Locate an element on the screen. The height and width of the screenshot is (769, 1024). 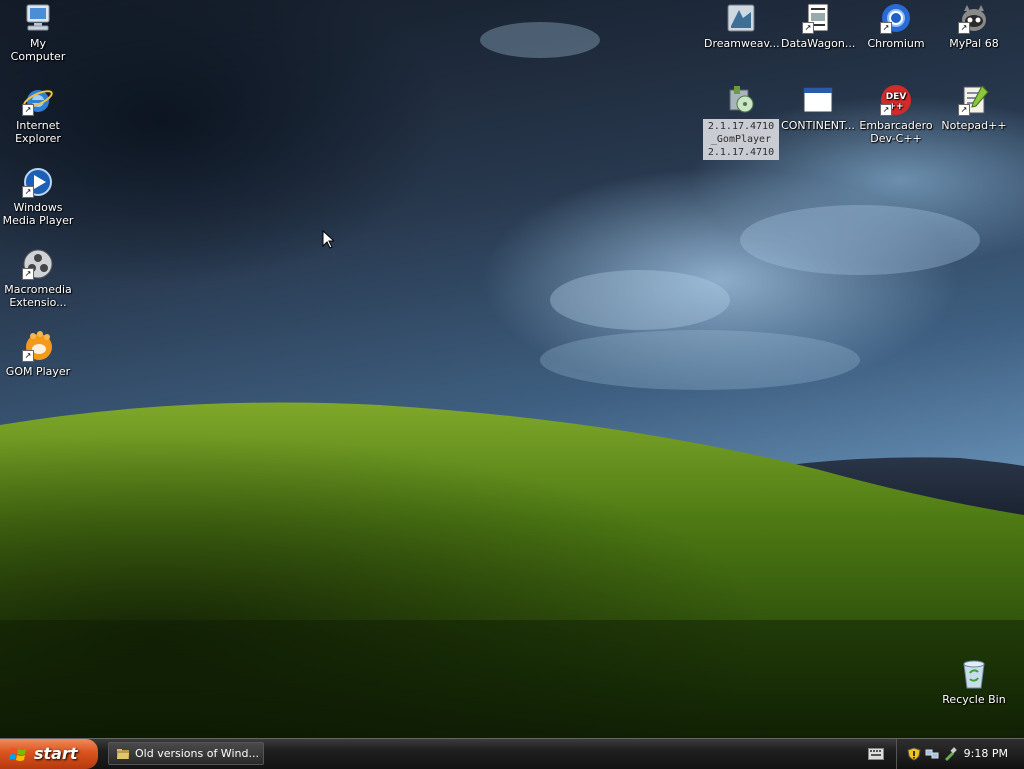
ie-icon: ↗ is located at coordinates (38, 100).